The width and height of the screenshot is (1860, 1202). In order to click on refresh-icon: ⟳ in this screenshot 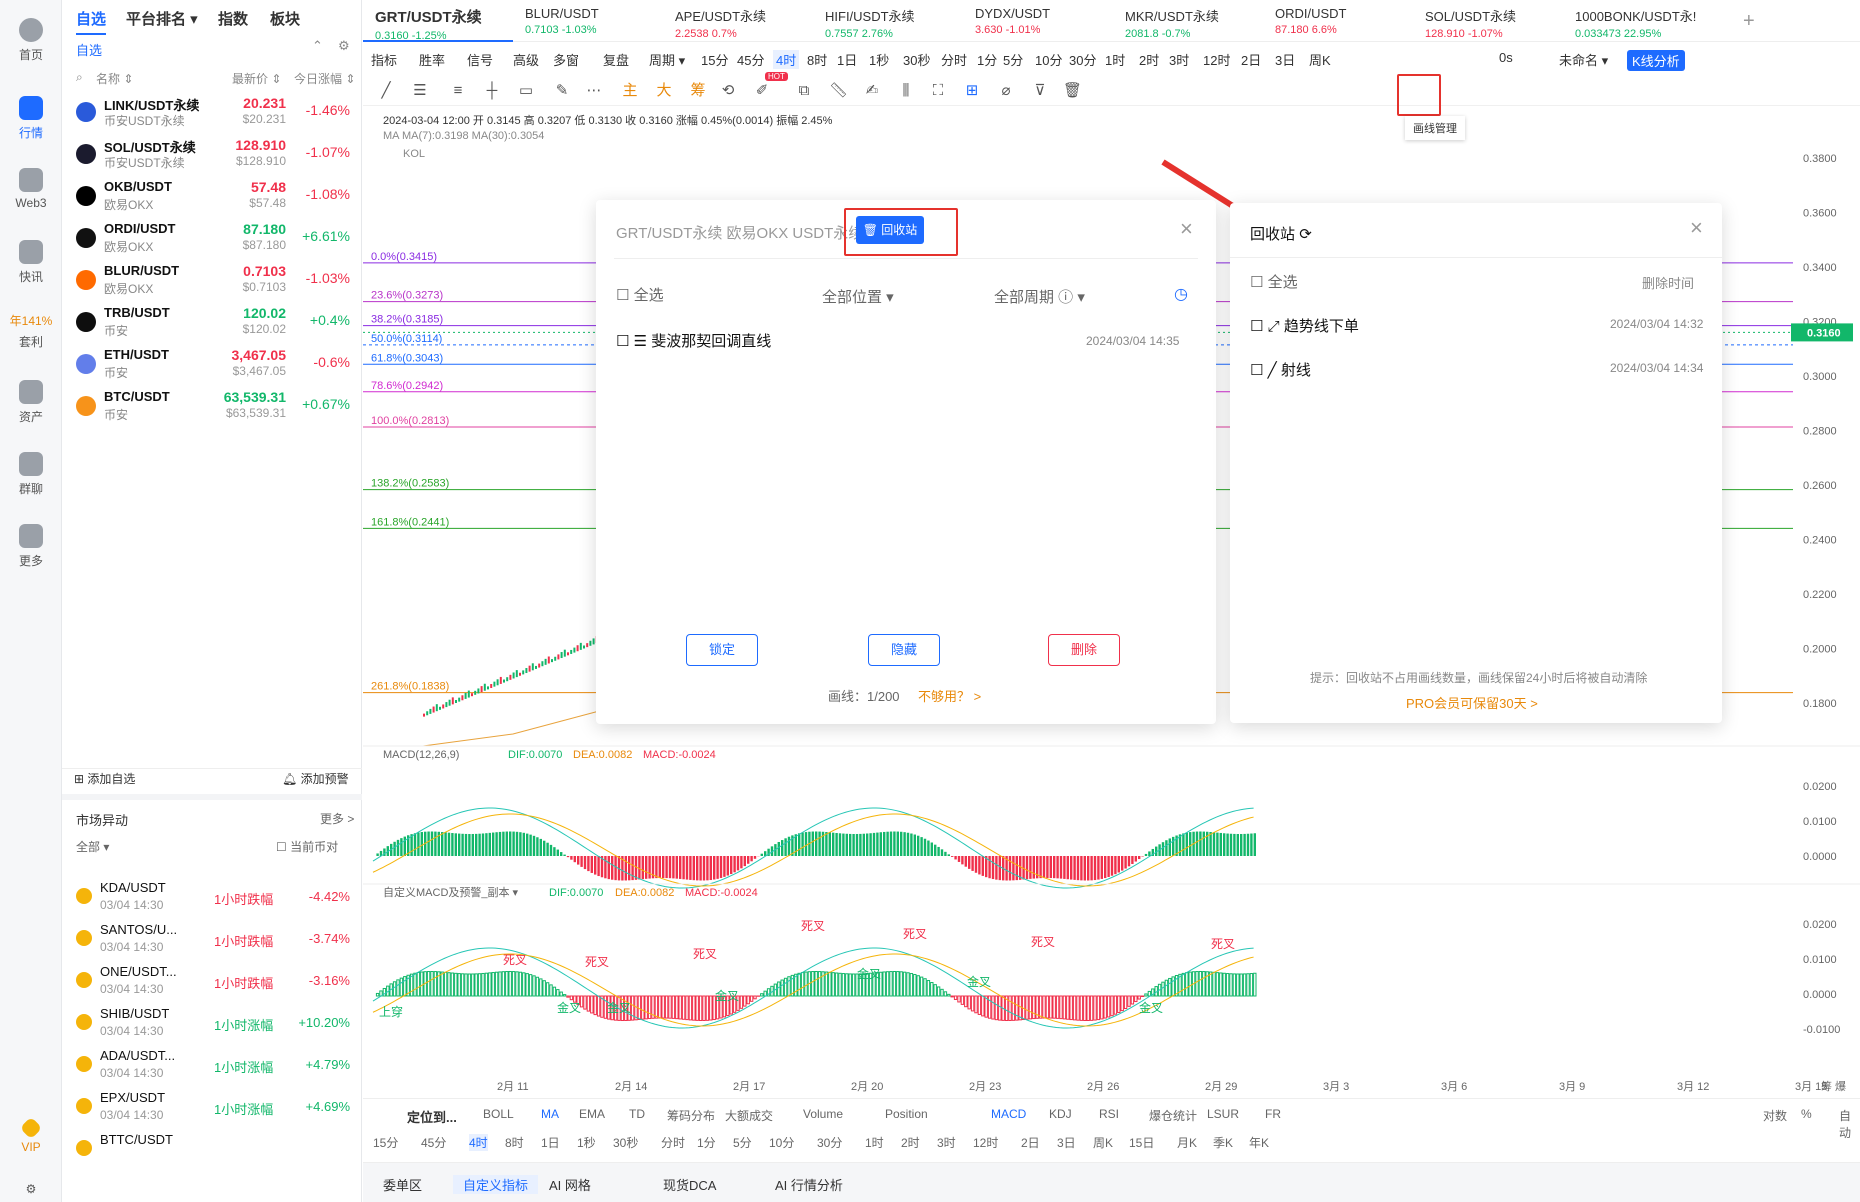, I will do `click(1305, 234)`.